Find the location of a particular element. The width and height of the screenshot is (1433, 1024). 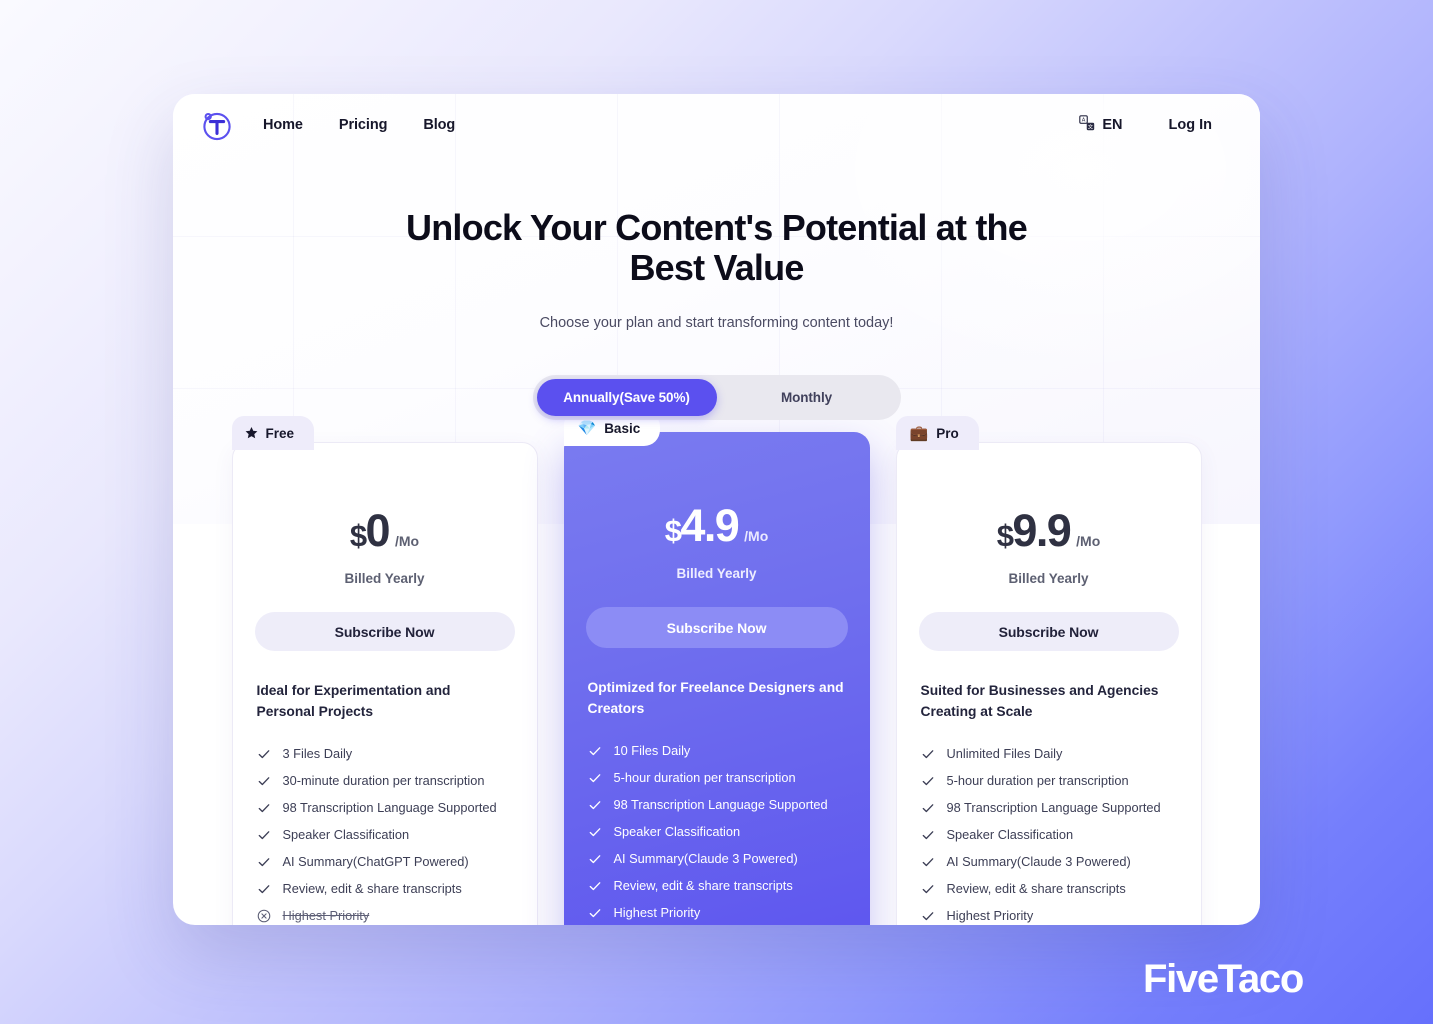

price-amount: 9.9 is located at coordinates (1041, 530).